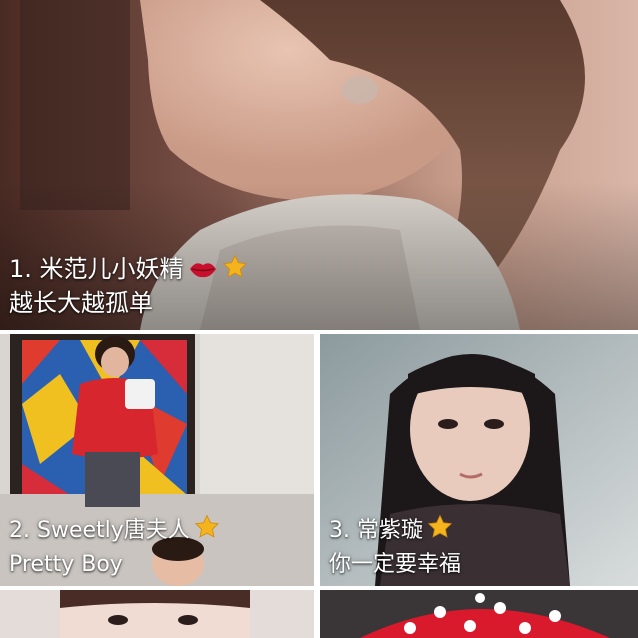 The image size is (638, 638). I want to click on featured-user-name: 1. 米范儿小妖精, so click(96, 269).